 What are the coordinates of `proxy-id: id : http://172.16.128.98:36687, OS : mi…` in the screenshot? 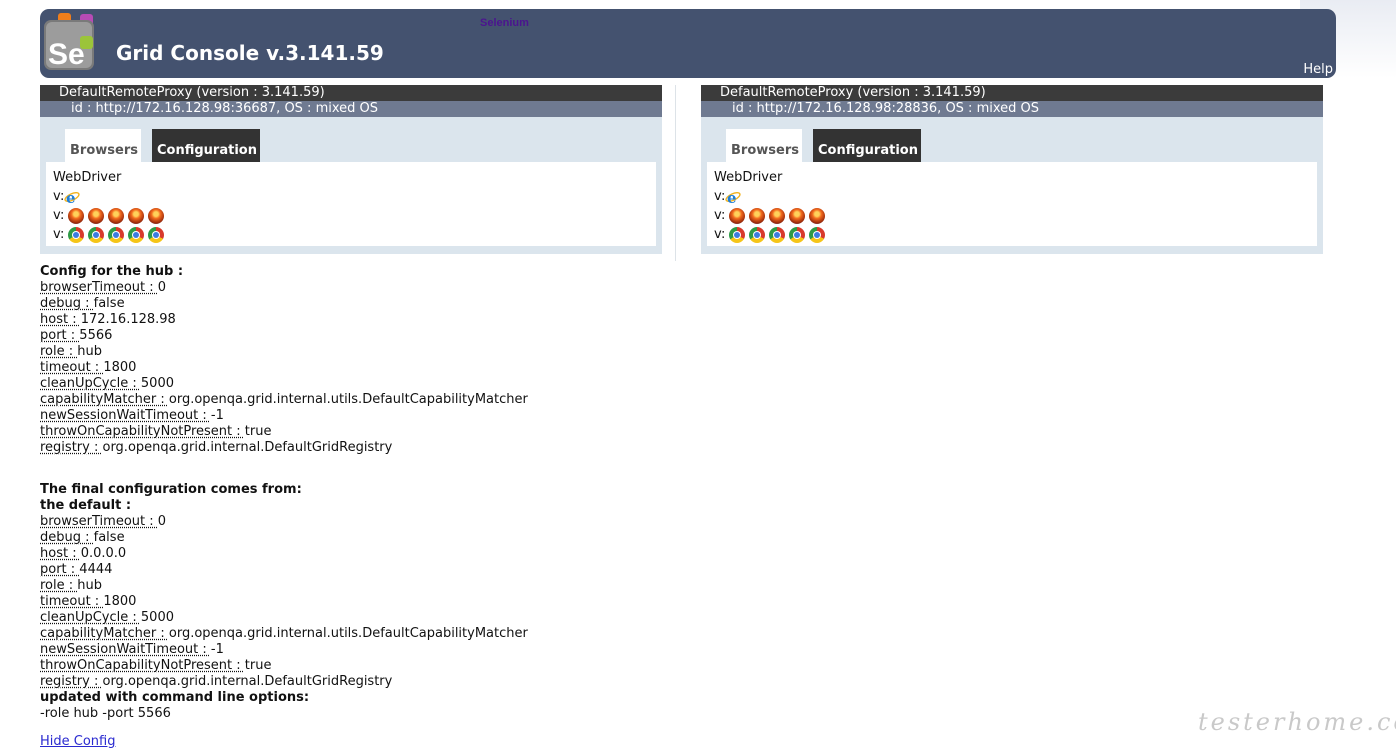 It's located at (351, 109).